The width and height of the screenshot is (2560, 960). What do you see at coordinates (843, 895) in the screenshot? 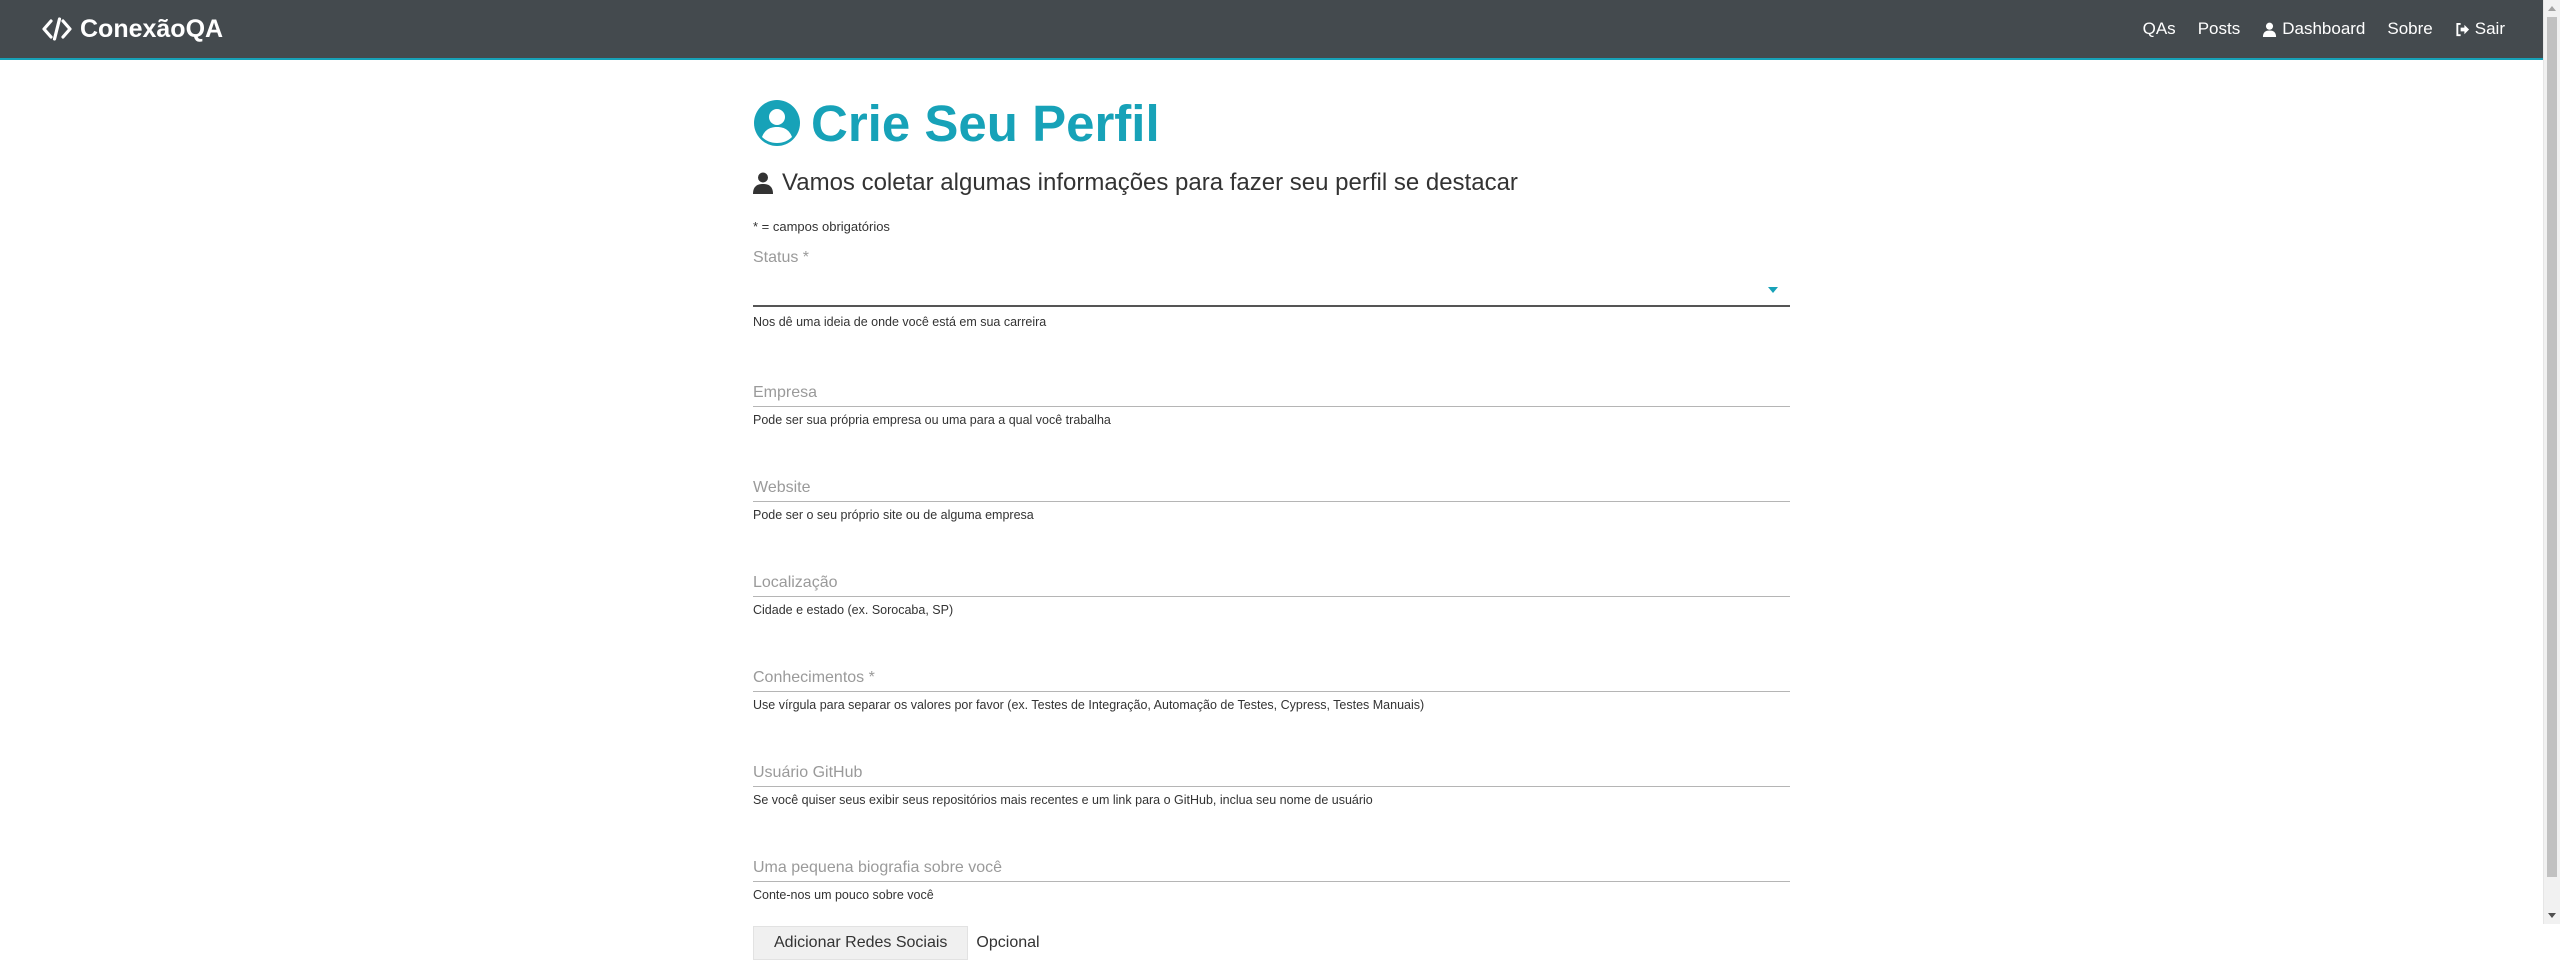
I see `bio-help: Conte-nos um pouco sobre você` at bounding box center [843, 895].